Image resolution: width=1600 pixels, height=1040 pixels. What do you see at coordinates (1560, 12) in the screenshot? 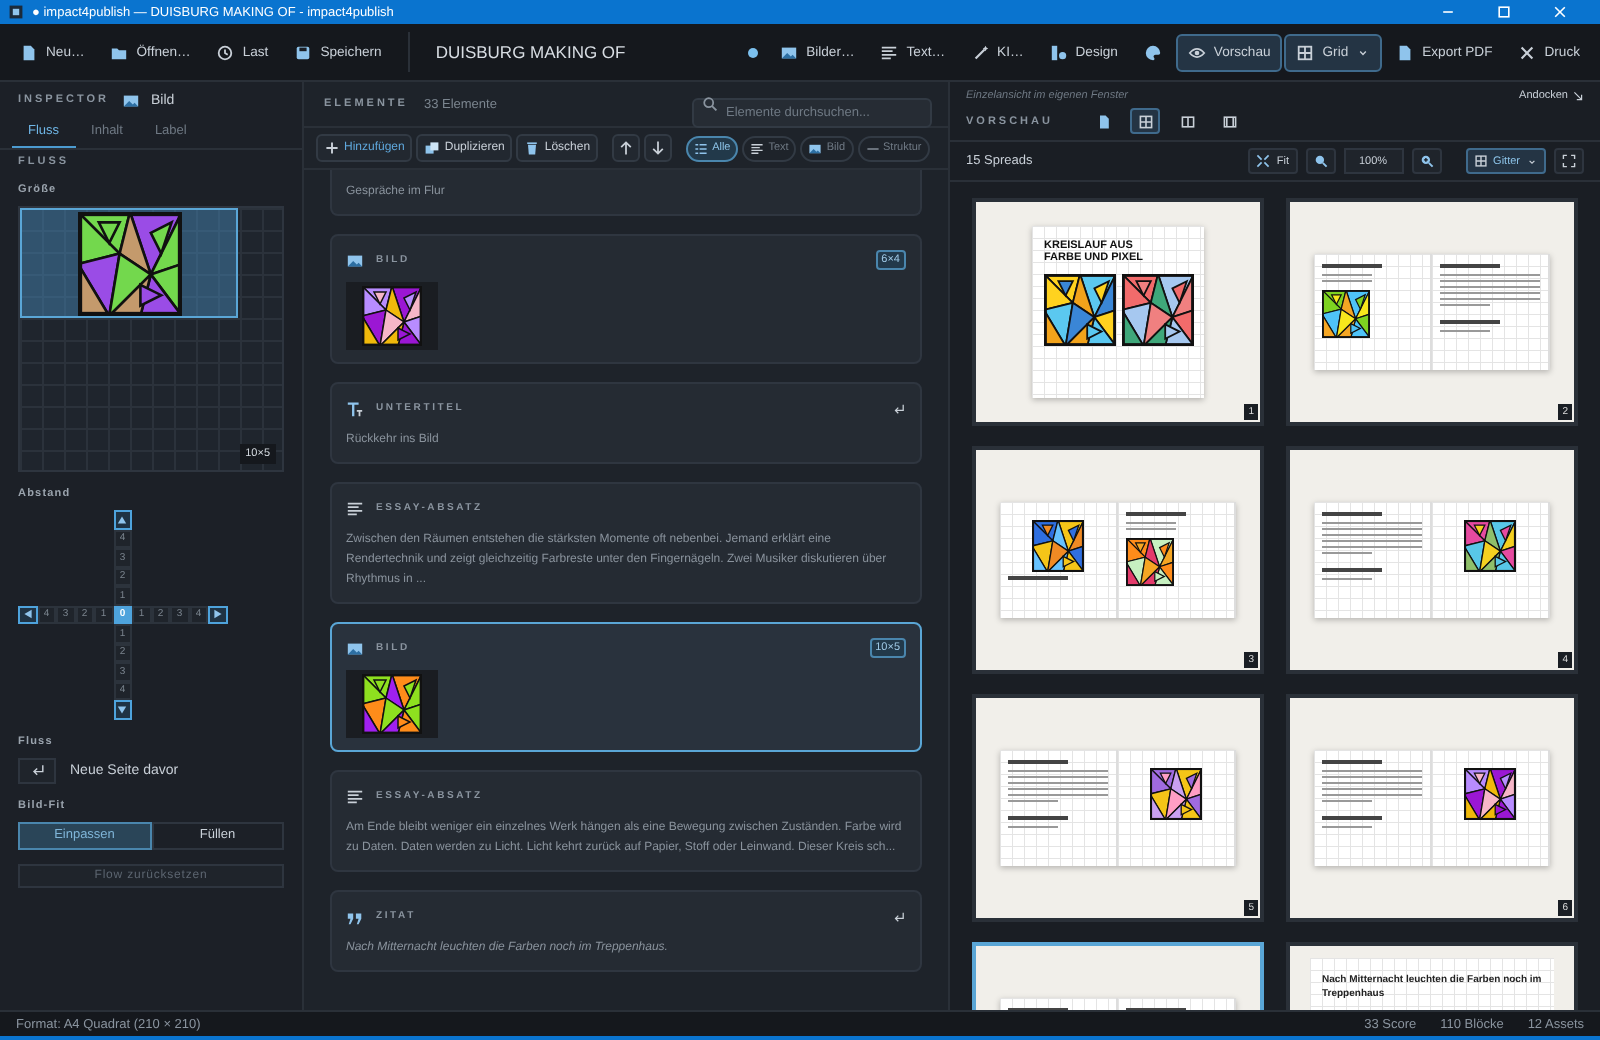
I see `close-icon` at bounding box center [1560, 12].